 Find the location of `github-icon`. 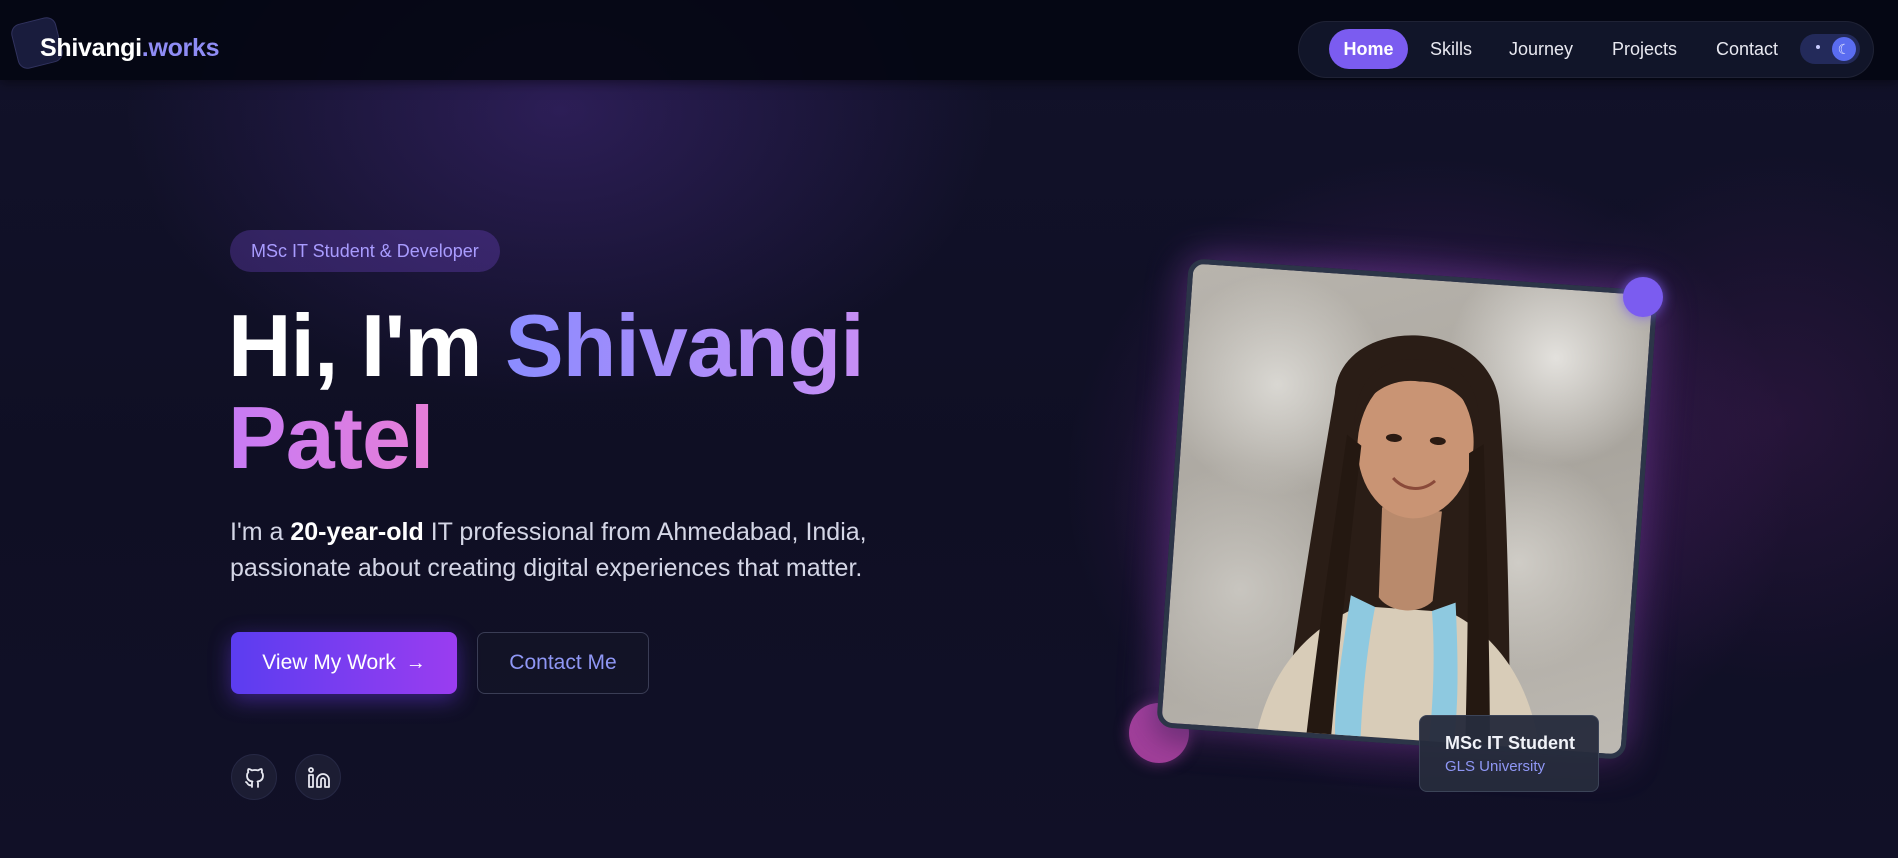

github-icon is located at coordinates (254, 778).